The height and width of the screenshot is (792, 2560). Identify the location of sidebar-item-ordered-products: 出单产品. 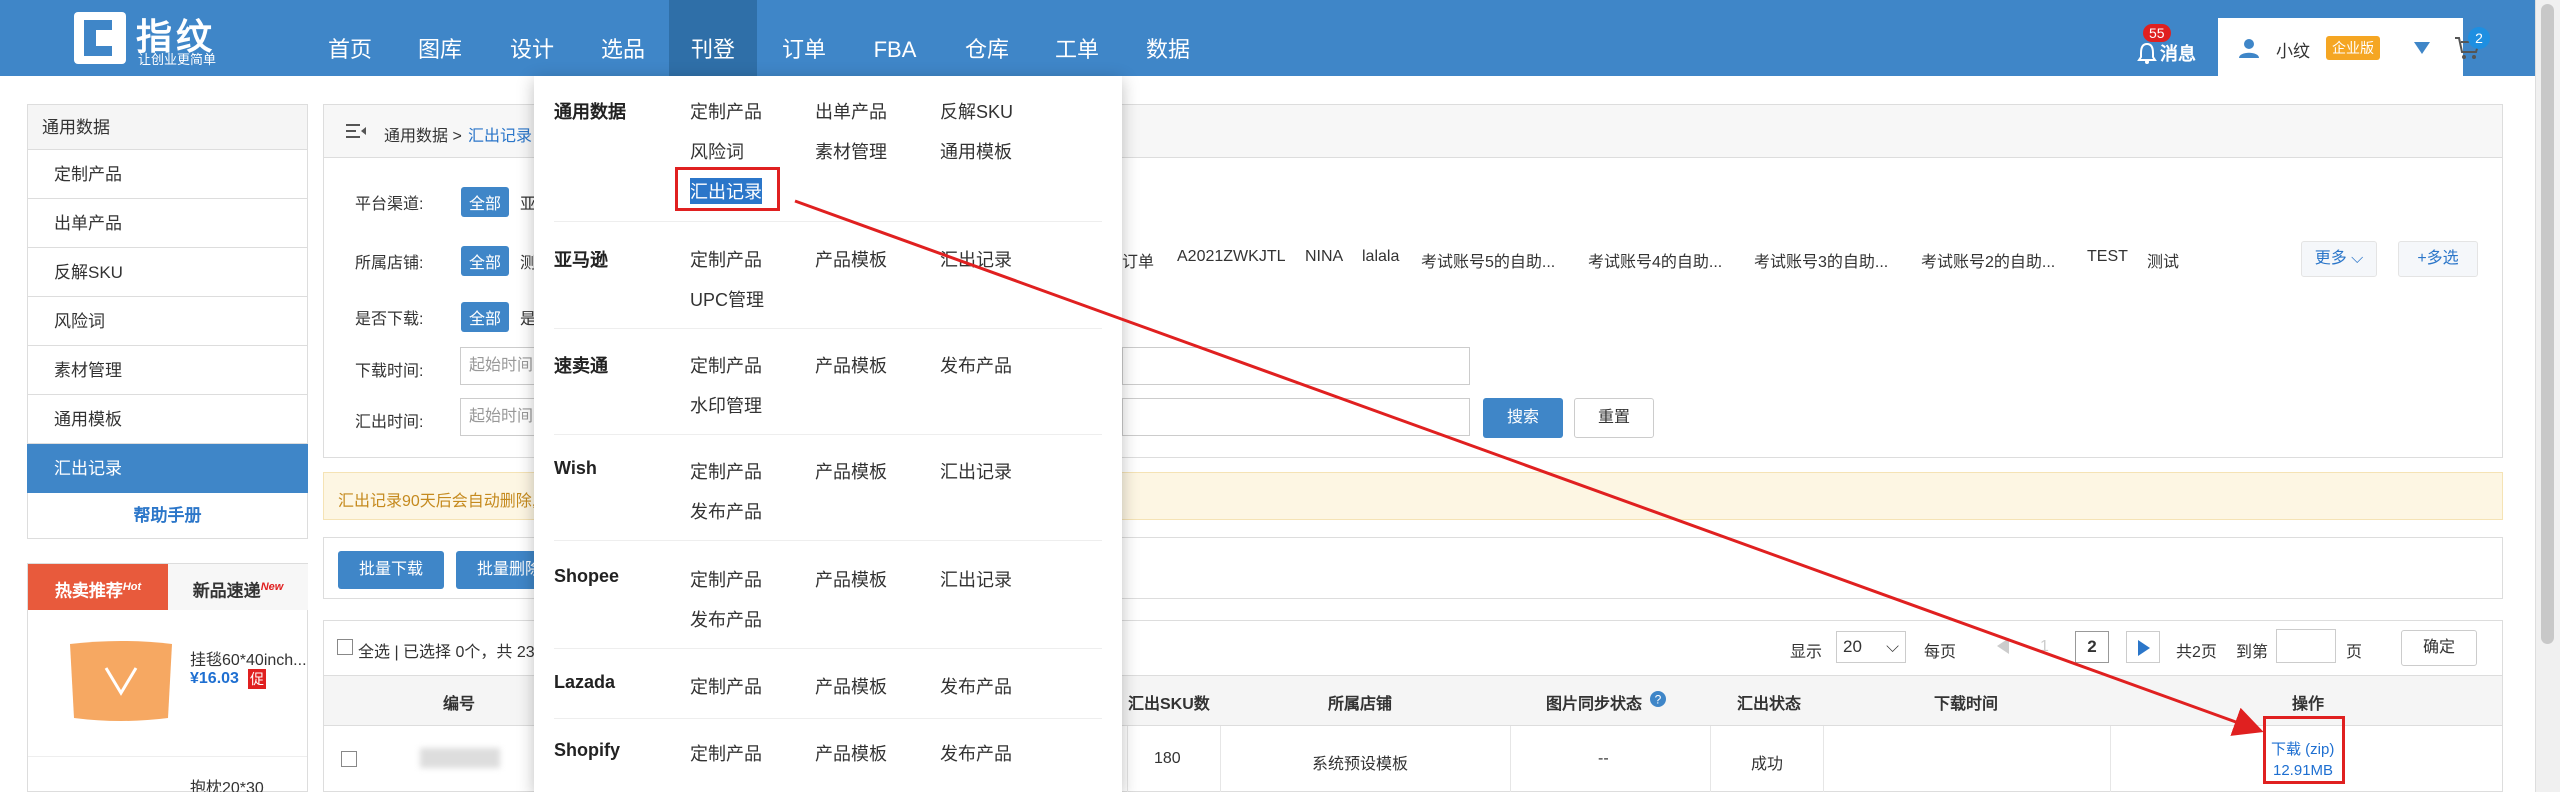
(167, 223).